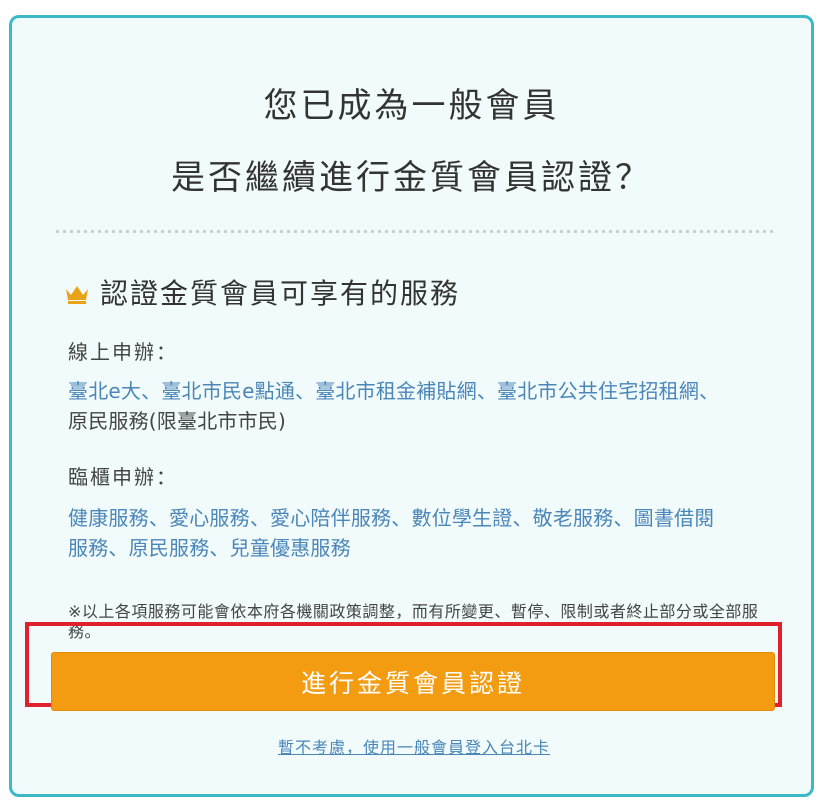 This screenshot has width=828, height=809. What do you see at coordinates (396, 391) in the screenshot?
I see `service-link-rent-subsidy: 臺北市租金補貼網` at bounding box center [396, 391].